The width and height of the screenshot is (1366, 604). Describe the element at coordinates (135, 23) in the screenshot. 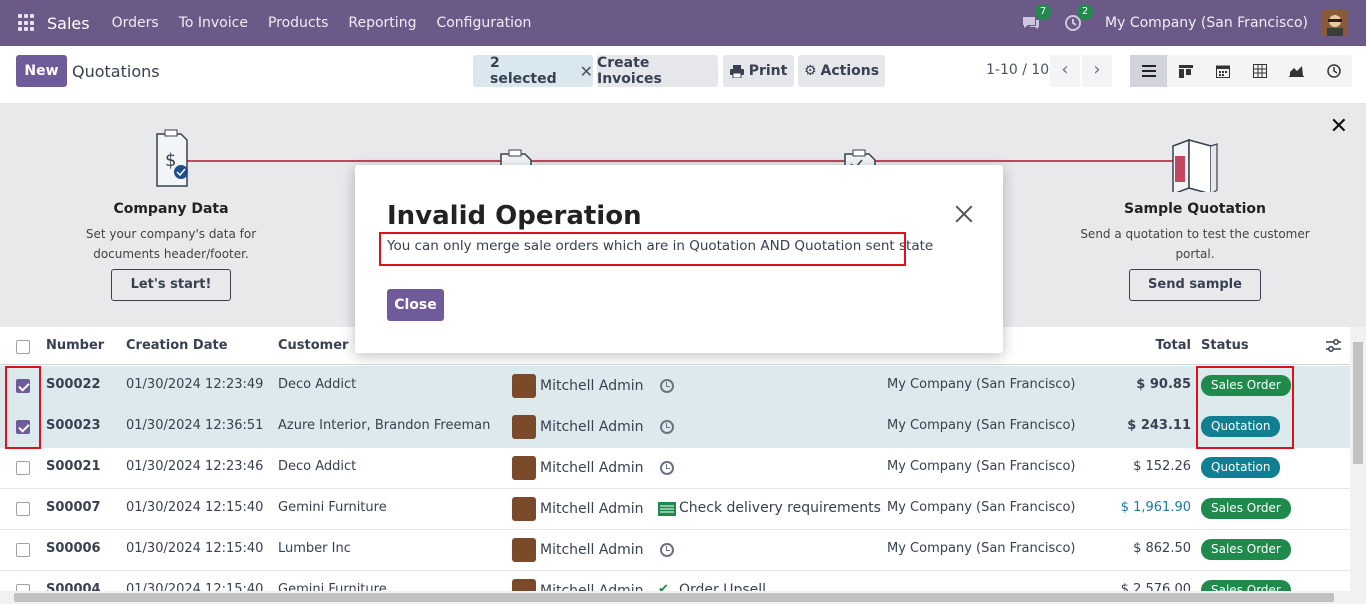

I see `menu-orders: Orders` at that location.